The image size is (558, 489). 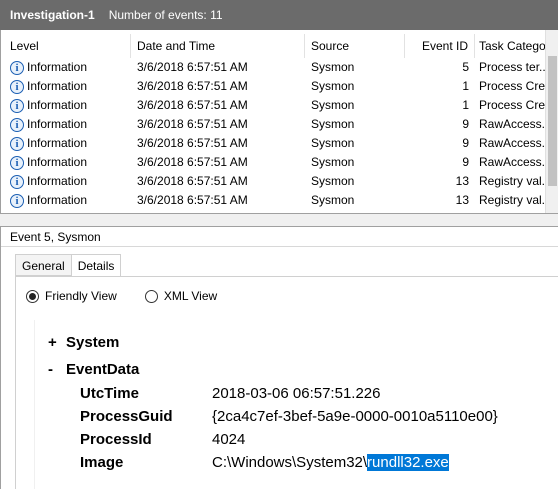 I want to click on column-header-event-id: Event ID, so click(x=440, y=46).